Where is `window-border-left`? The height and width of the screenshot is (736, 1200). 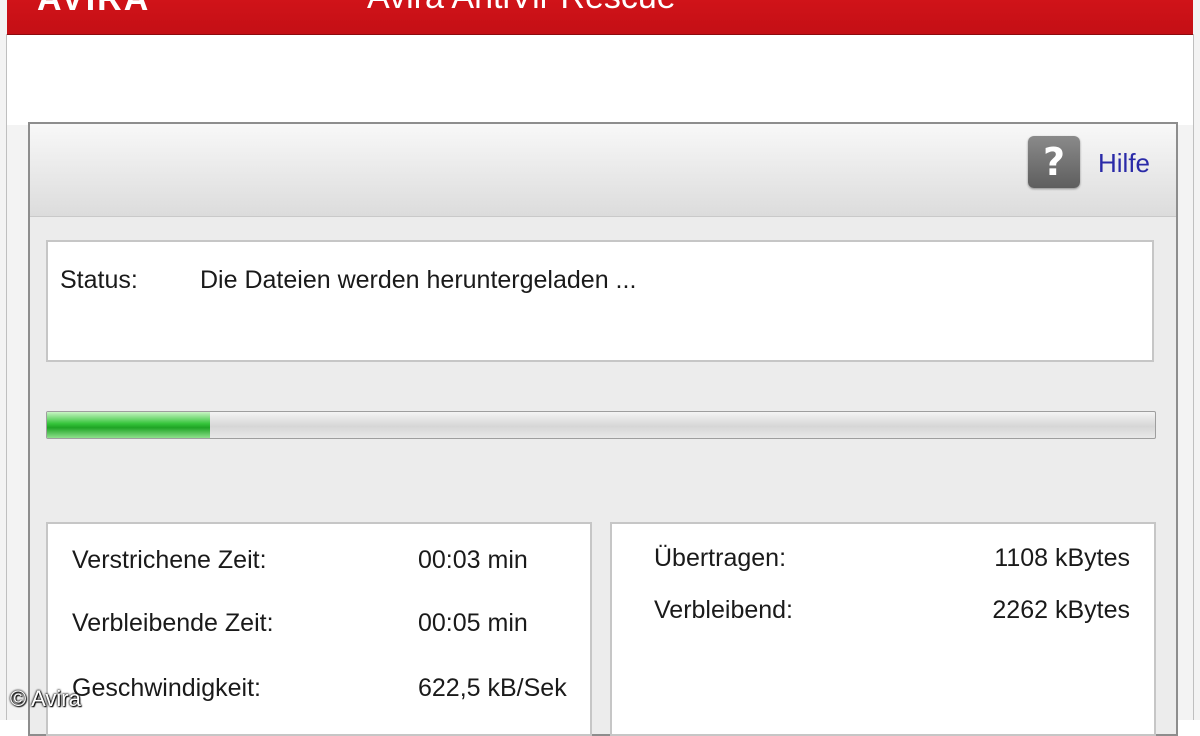
window-border-left is located at coordinates (6, 377).